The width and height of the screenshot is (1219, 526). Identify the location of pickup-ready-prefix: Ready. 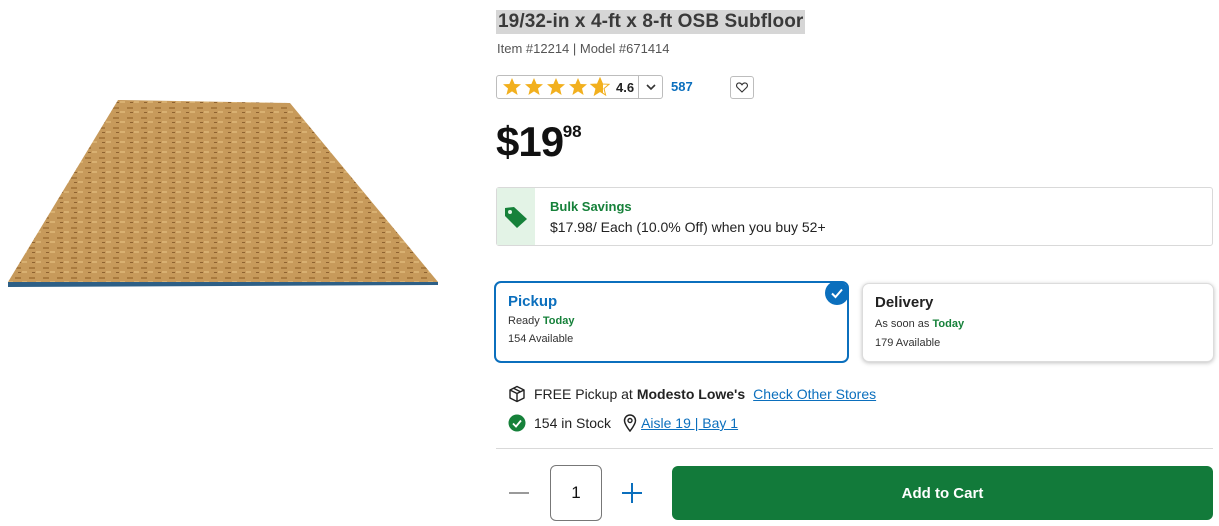
(525, 321).